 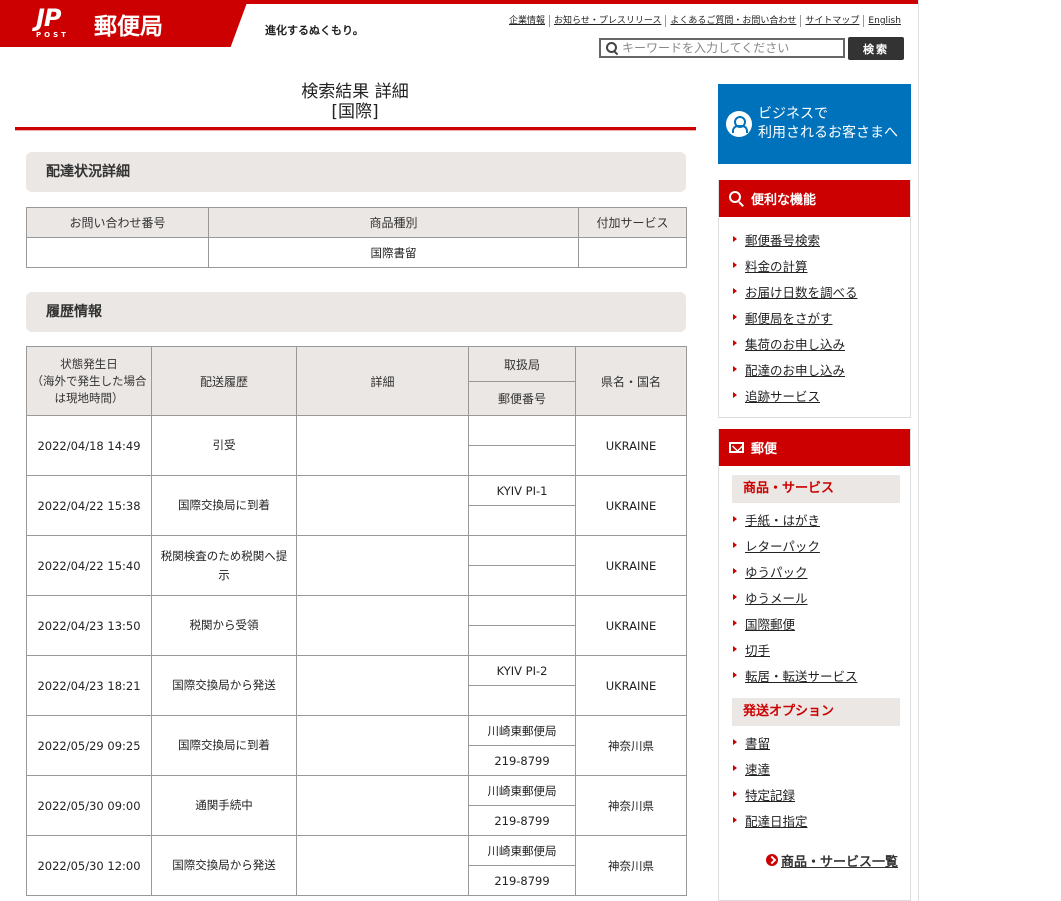 I want to click on table-row: 2022/05/29 09:25 国際交換局に到着 川崎東郵便局 神奈川県, so click(x=356, y=745).